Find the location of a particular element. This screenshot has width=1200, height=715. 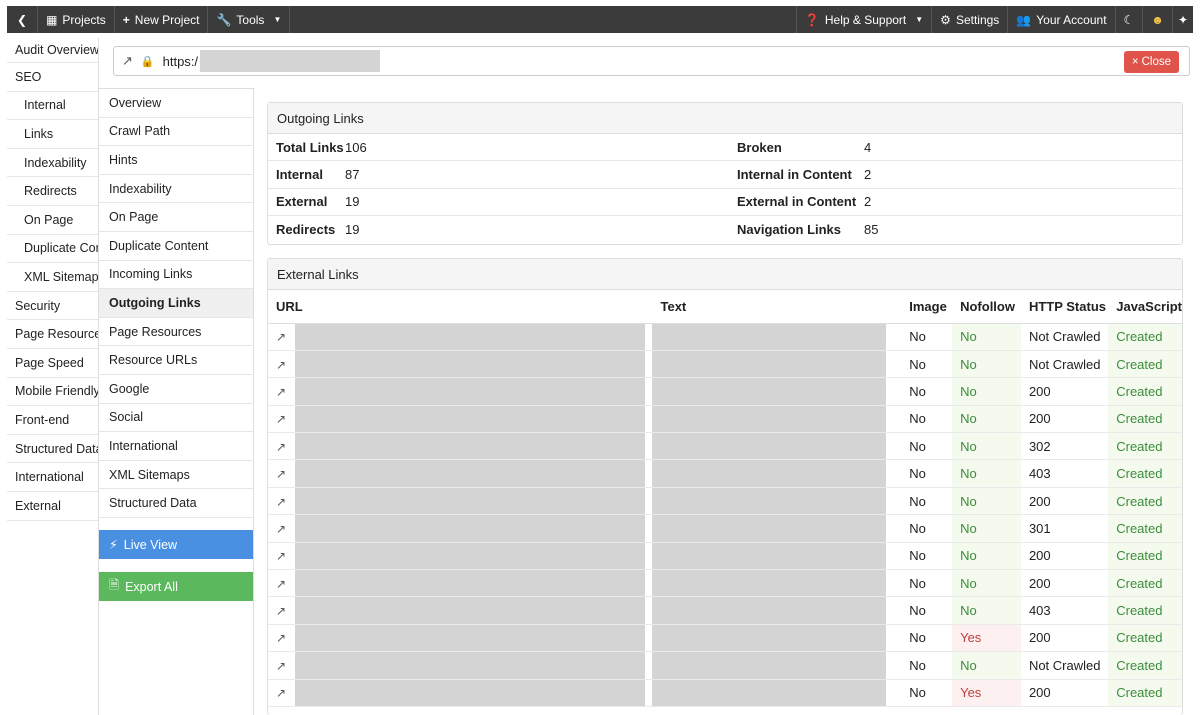

help-support-menu: ❓ Help & Support ▼ is located at coordinates (863, 19).